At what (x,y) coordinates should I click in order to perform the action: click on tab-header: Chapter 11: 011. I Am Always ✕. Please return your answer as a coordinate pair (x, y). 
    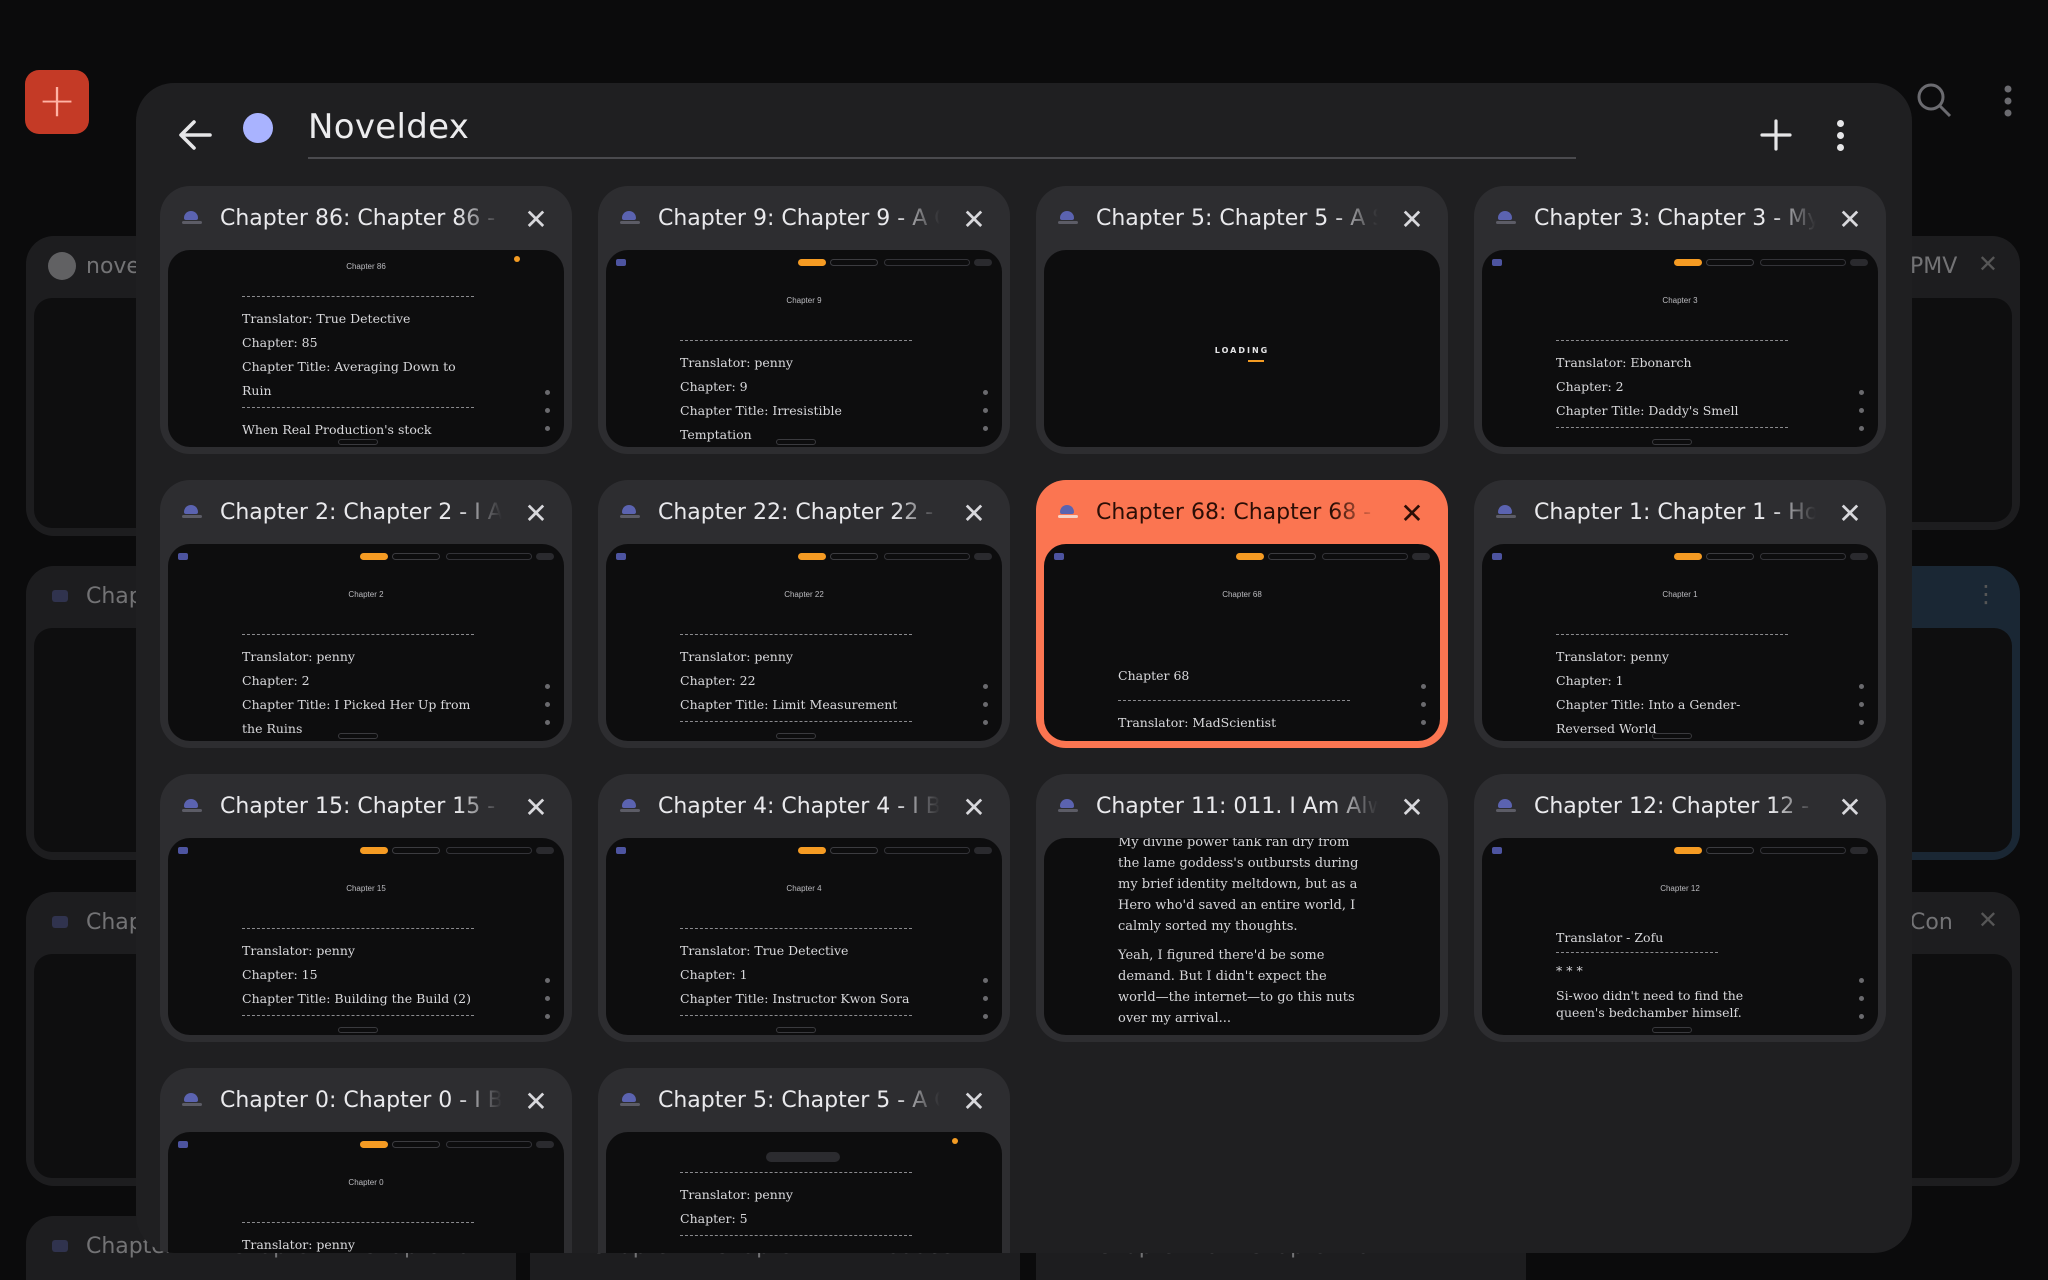
    Looking at the image, I should click on (1242, 806).